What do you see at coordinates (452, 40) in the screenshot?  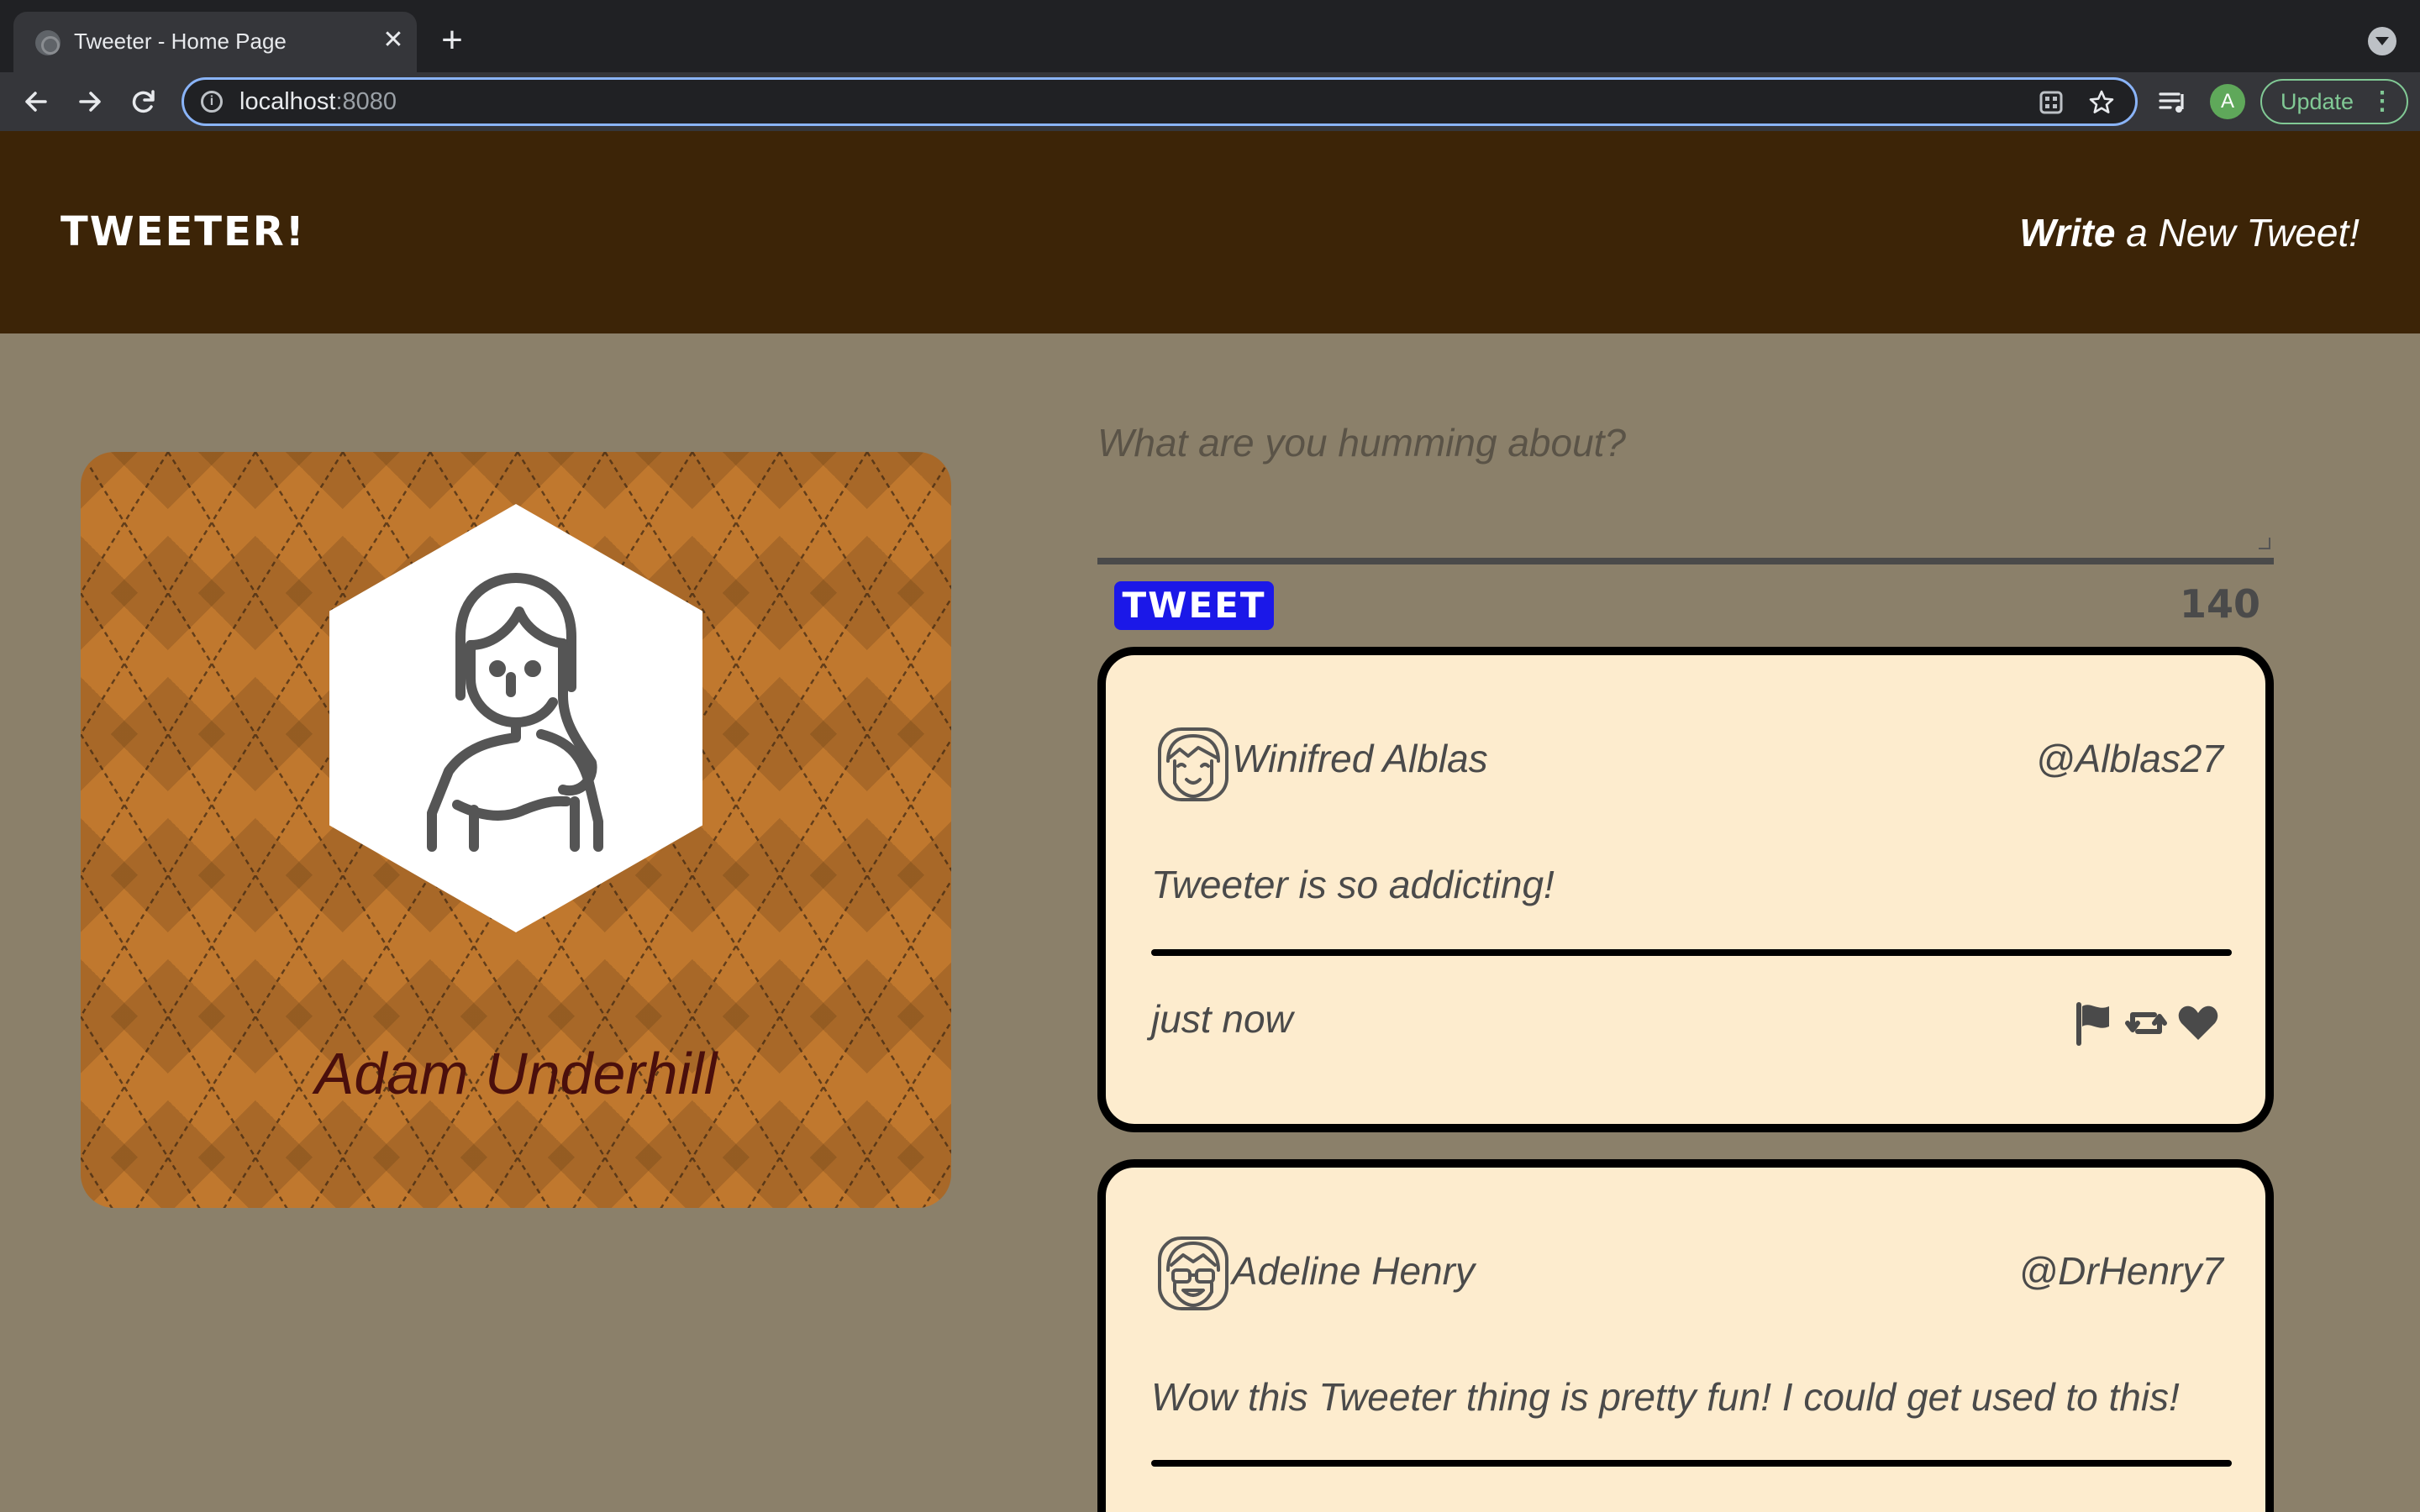 I see `new-tab-button: +` at bounding box center [452, 40].